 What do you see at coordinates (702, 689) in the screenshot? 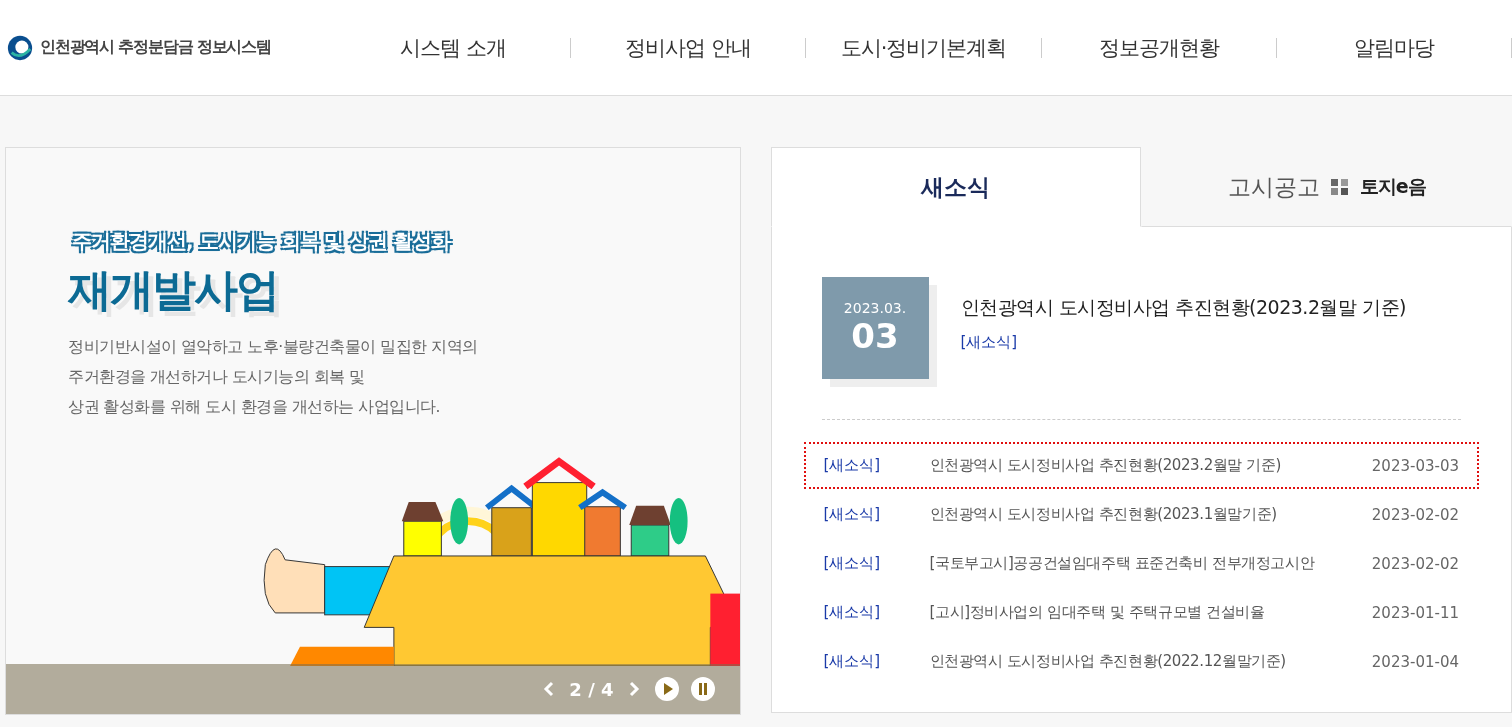
I see `pause-icon` at bounding box center [702, 689].